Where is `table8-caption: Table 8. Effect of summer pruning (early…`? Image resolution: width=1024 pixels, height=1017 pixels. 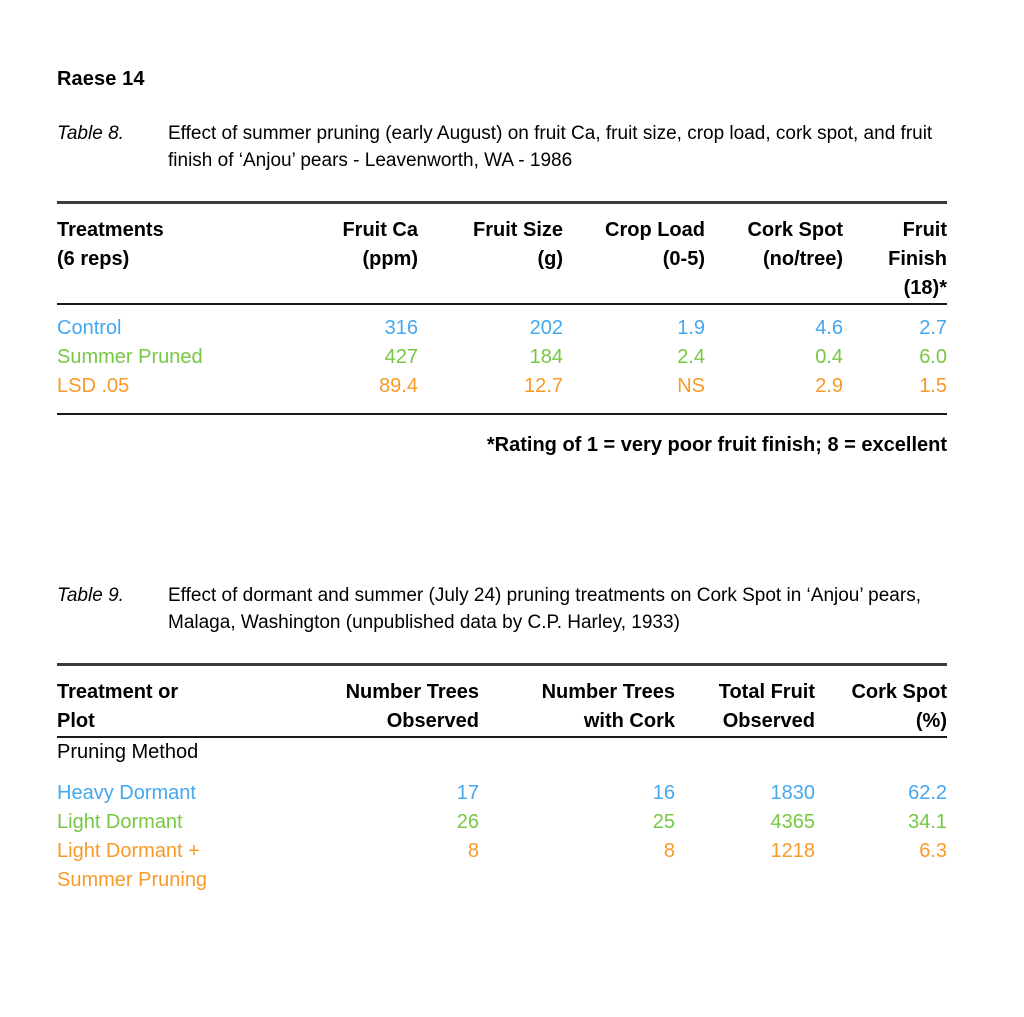
table8-caption: Table 8. Effect of summer pruning (early… is located at coordinates (502, 148).